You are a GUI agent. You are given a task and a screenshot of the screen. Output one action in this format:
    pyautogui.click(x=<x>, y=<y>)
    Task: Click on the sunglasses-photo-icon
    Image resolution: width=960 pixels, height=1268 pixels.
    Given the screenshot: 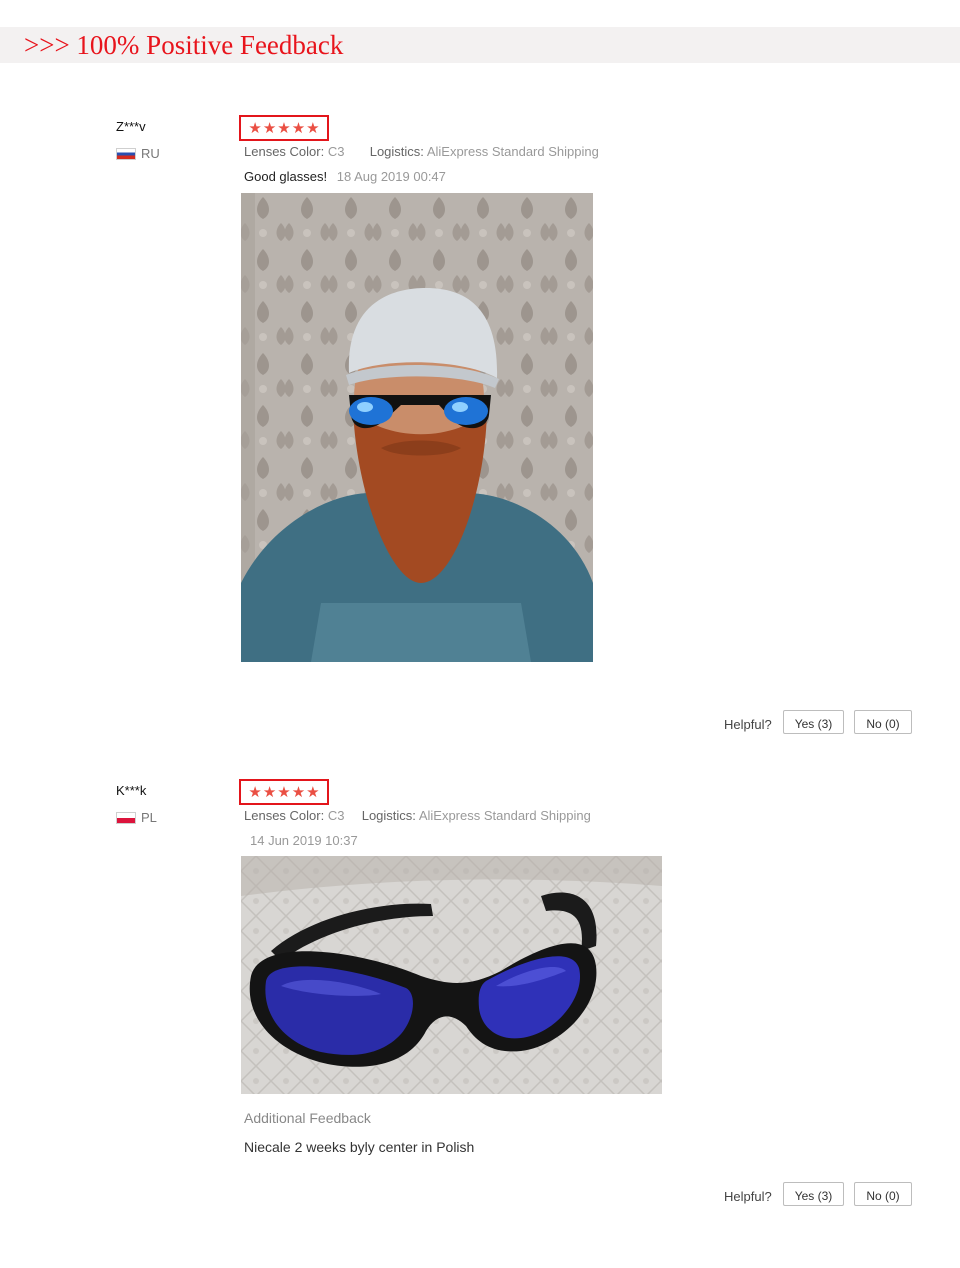 What is the action you would take?
    pyautogui.click(x=451, y=975)
    